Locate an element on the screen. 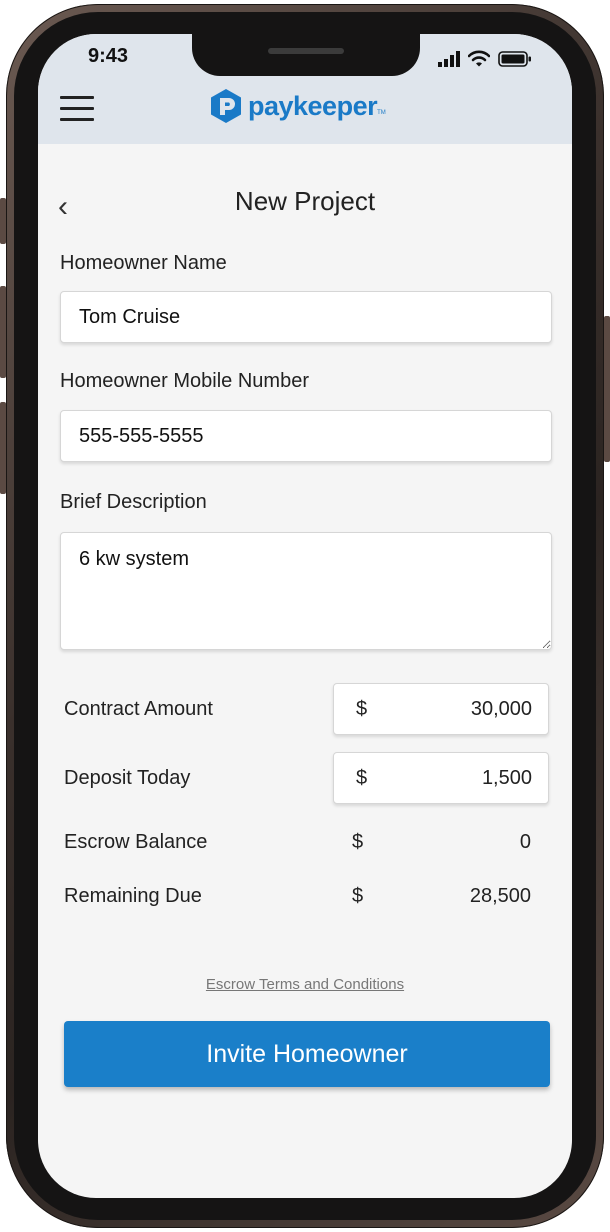  mute-switch is located at coordinates (3, 221).